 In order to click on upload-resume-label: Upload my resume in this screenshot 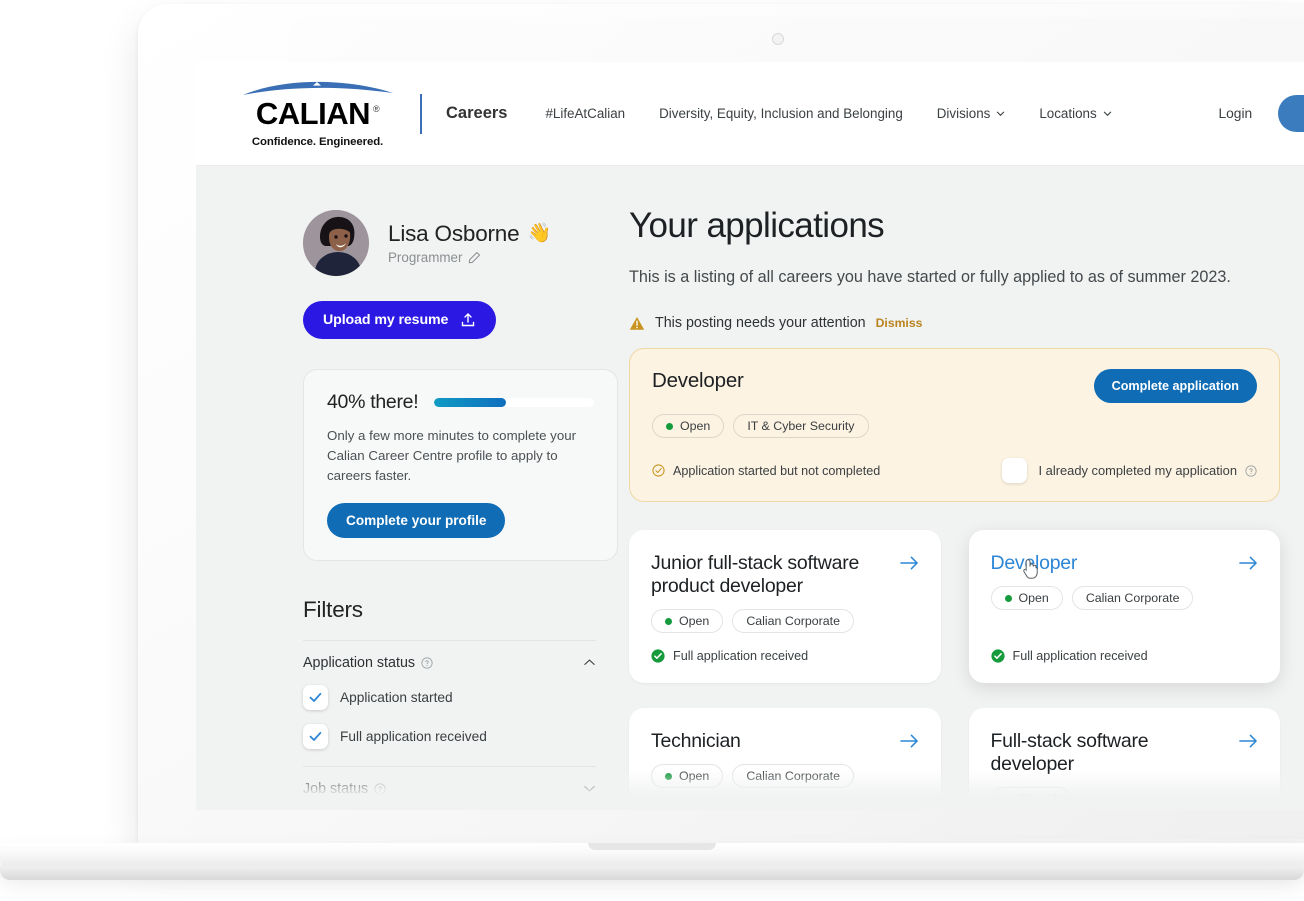, I will do `click(386, 320)`.